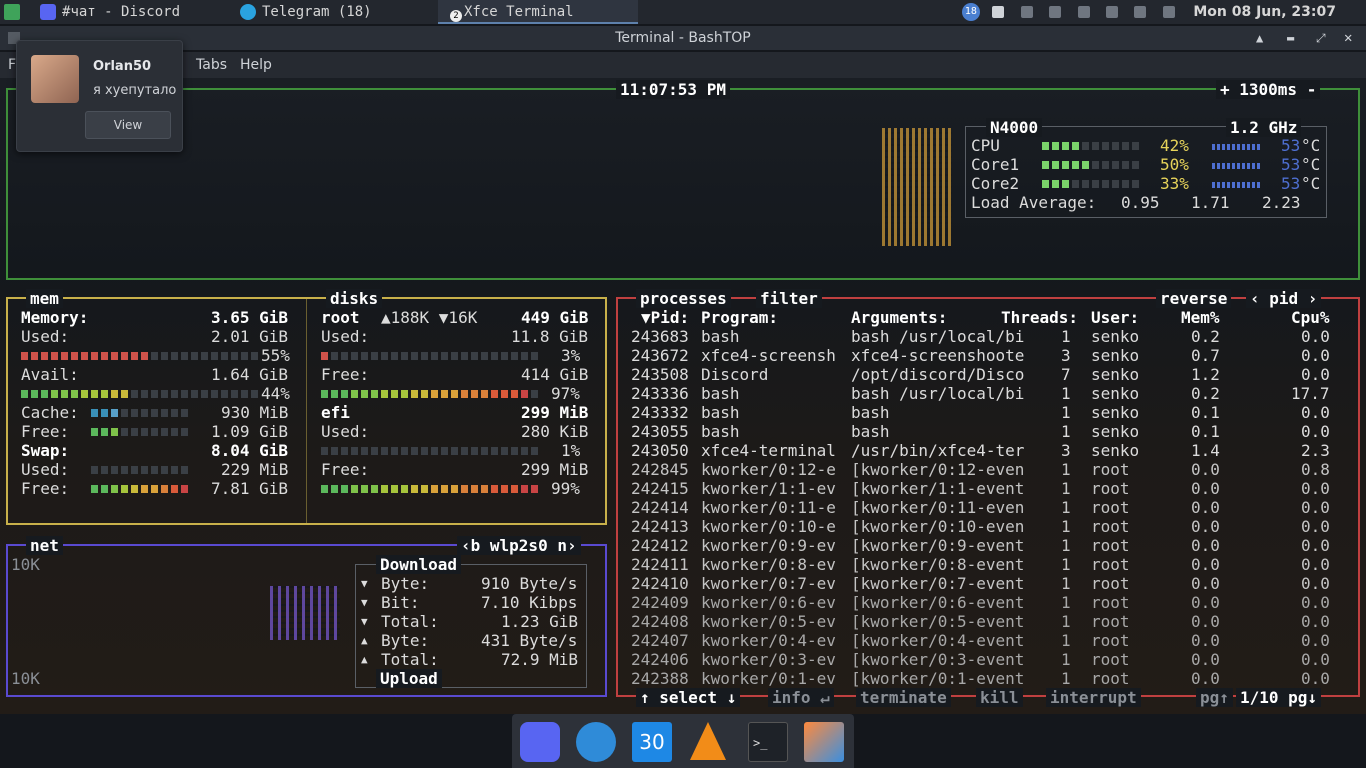 This screenshot has width=1366, height=768. Describe the element at coordinates (801, 697) in the screenshot. I see `proc-info: info ↵` at that location.